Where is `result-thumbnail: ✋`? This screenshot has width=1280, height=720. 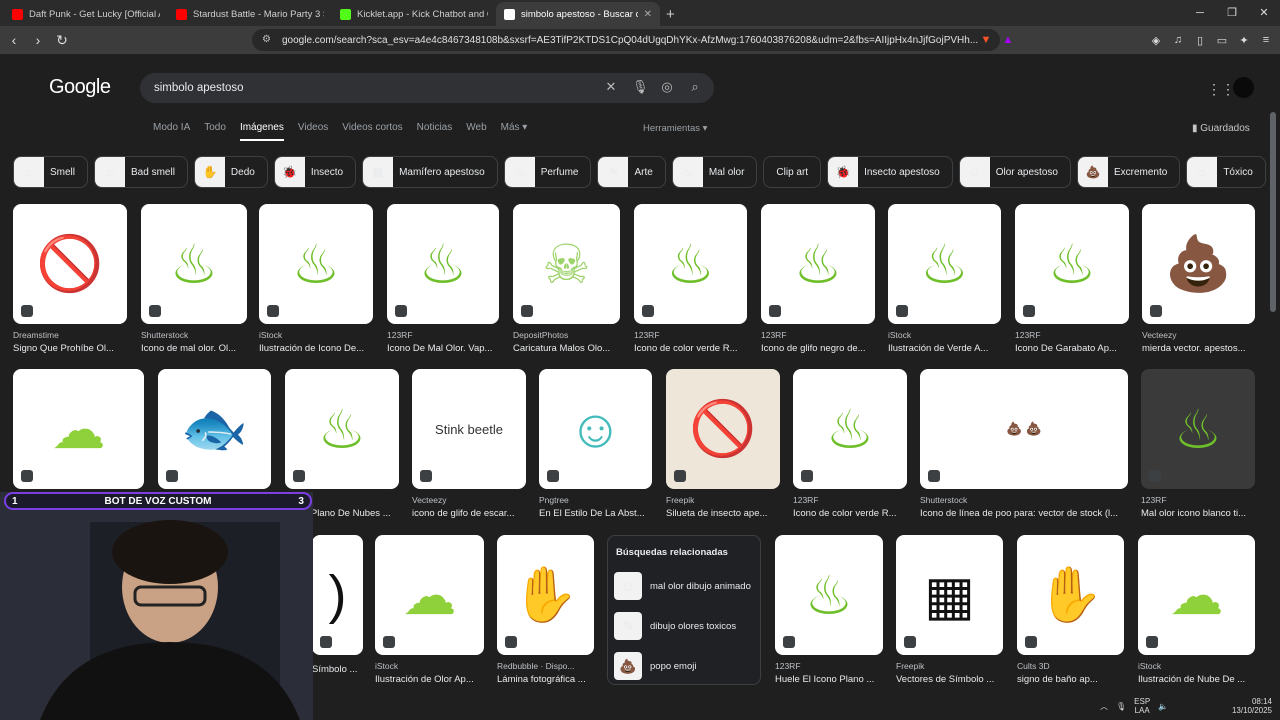
result-thumbnail: ✋ is located at coordinates (545, 595).